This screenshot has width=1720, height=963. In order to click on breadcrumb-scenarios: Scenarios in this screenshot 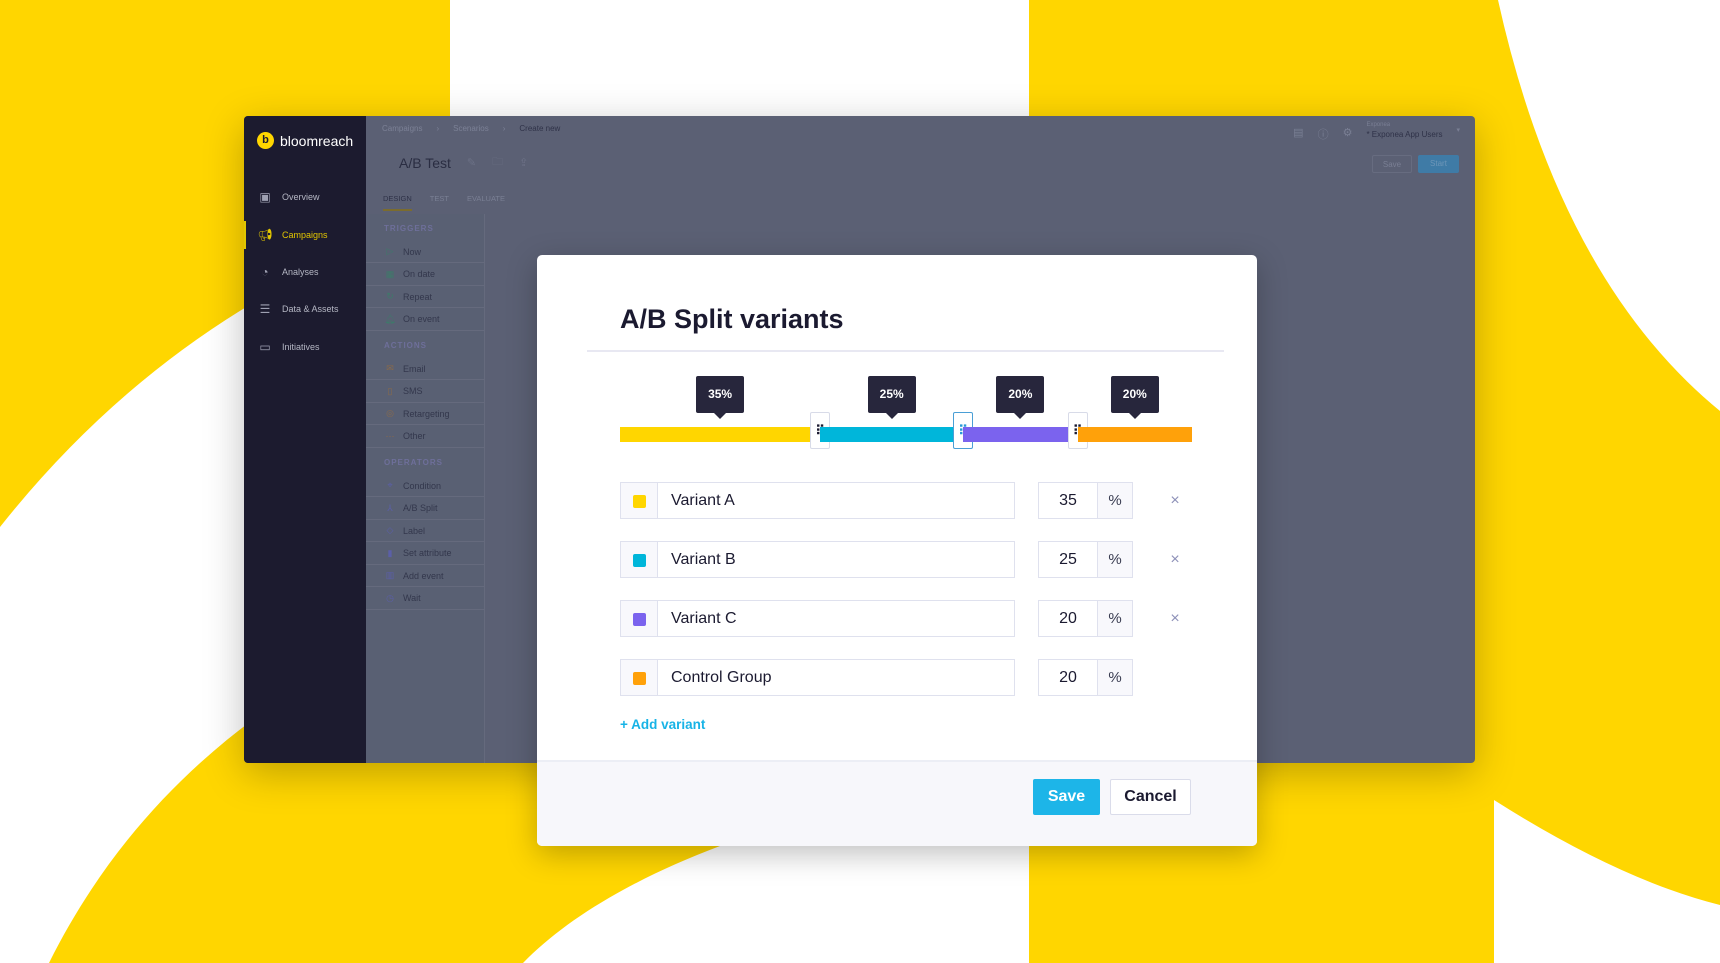, I will do `click(471, 128)`.